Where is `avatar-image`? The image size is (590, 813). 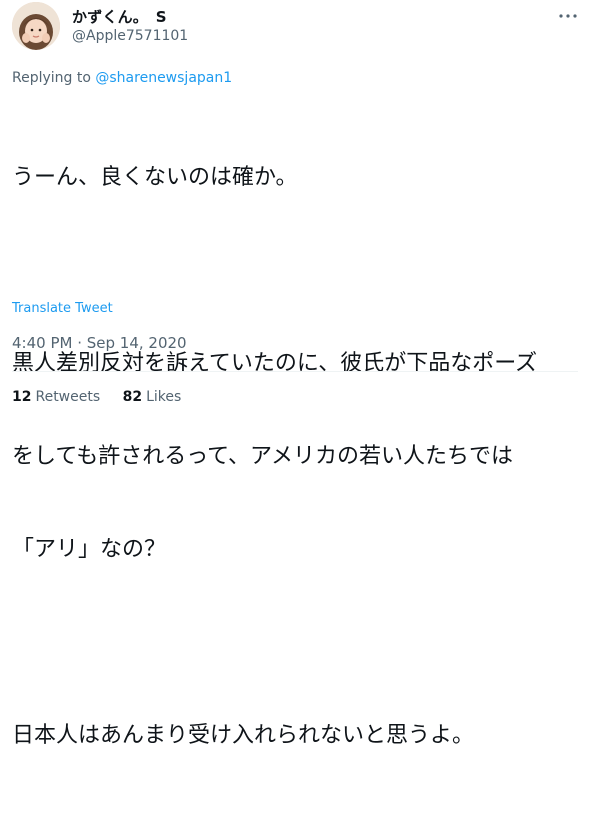
avatar-image is located at coordinates (36, 26).